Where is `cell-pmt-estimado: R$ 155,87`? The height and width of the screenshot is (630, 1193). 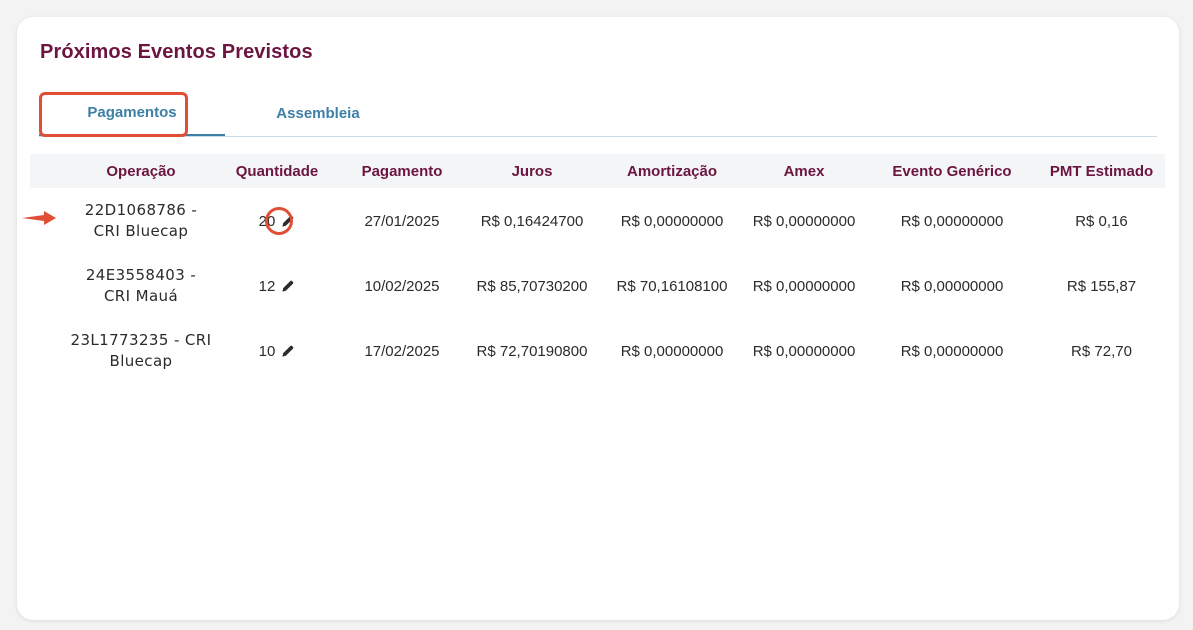 cell-pmt-estimado: R$ 155,87 is located at coordinates (1101, 286).